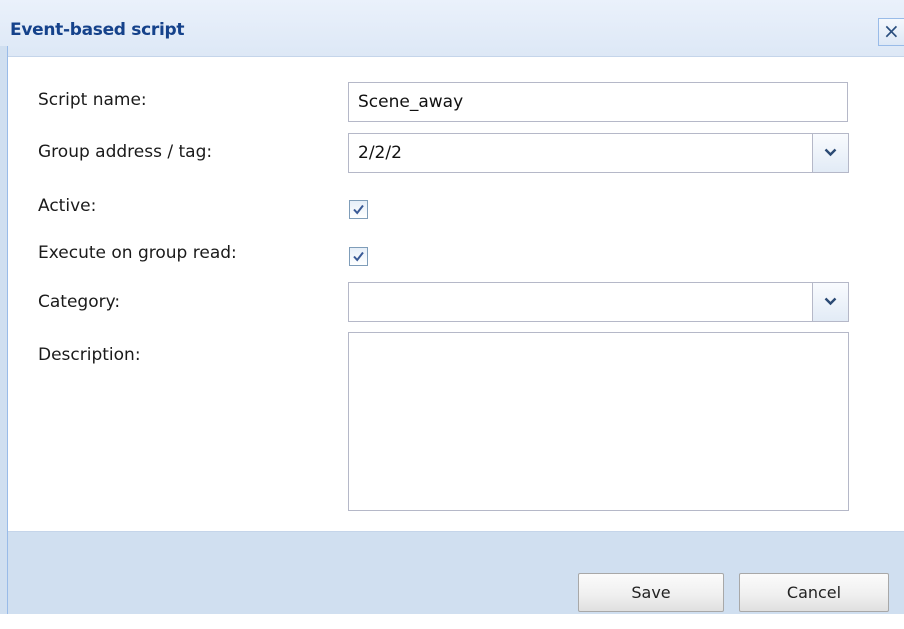 This screenshot has width=904, height=629. I want to click on script-name-input, so click(598, 102).